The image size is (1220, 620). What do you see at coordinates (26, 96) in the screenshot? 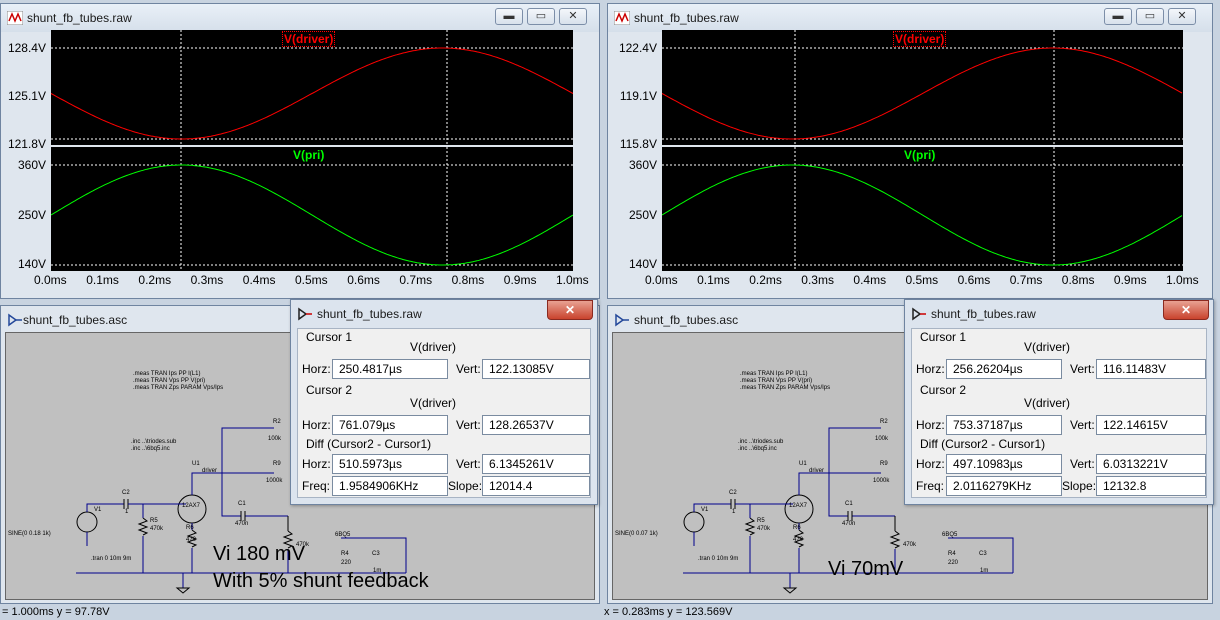
I see `left-ytick-driver-mid: 125.1V` at bounding box center [26, 96].